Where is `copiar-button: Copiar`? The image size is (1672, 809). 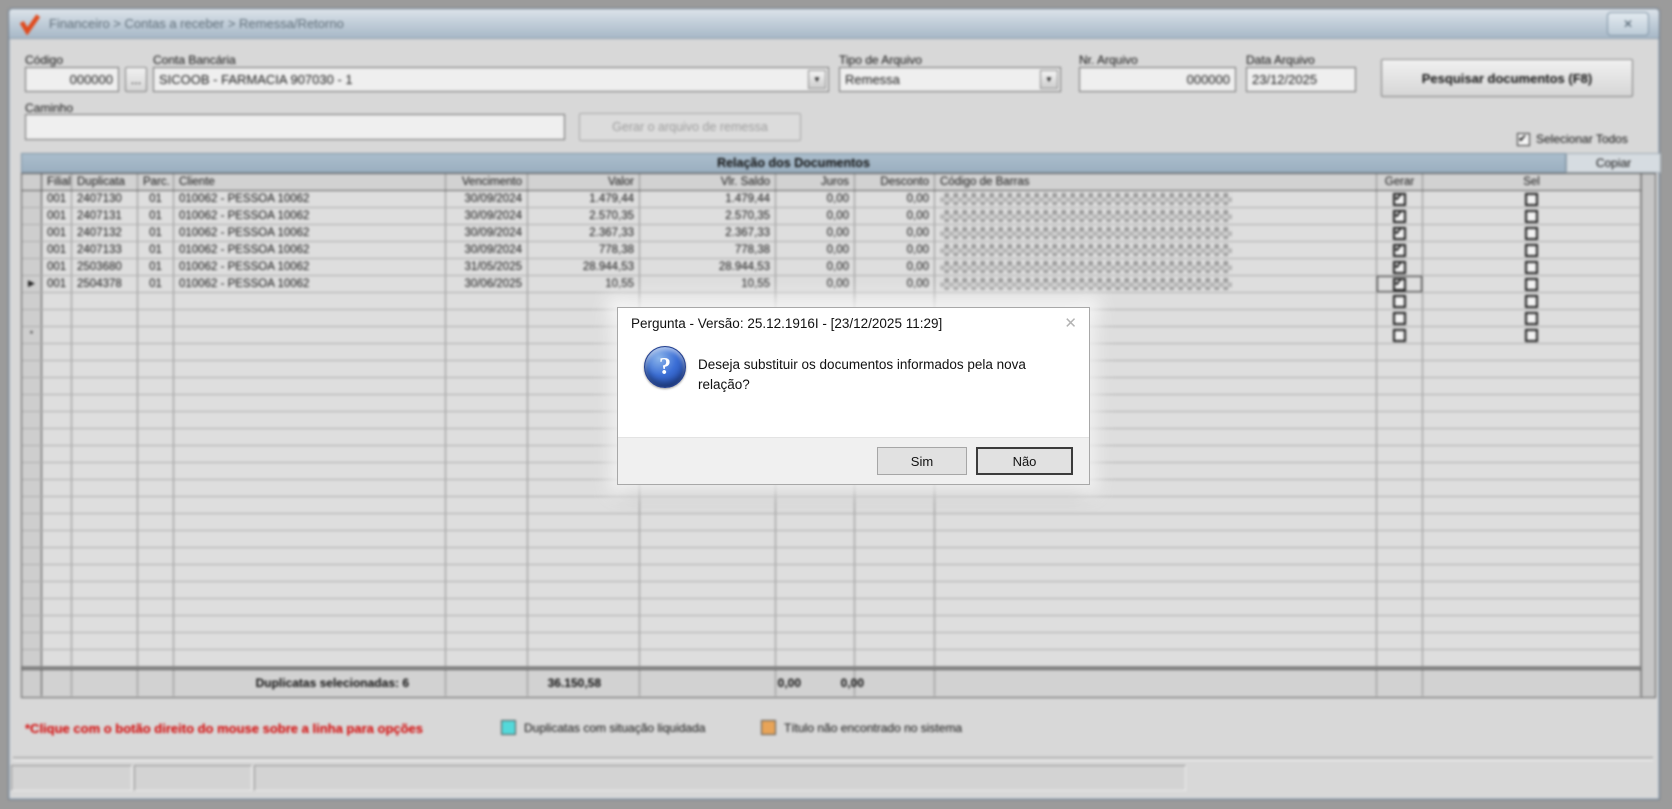
copiar-button: Copiar is located at coordinates (1613, 163).